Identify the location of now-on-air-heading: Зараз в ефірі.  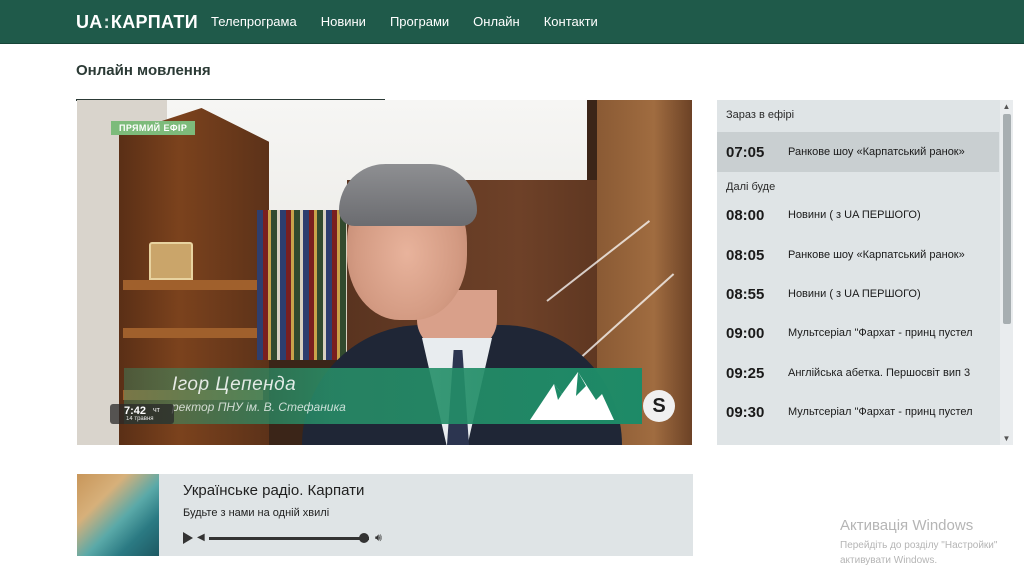
(760, 115).